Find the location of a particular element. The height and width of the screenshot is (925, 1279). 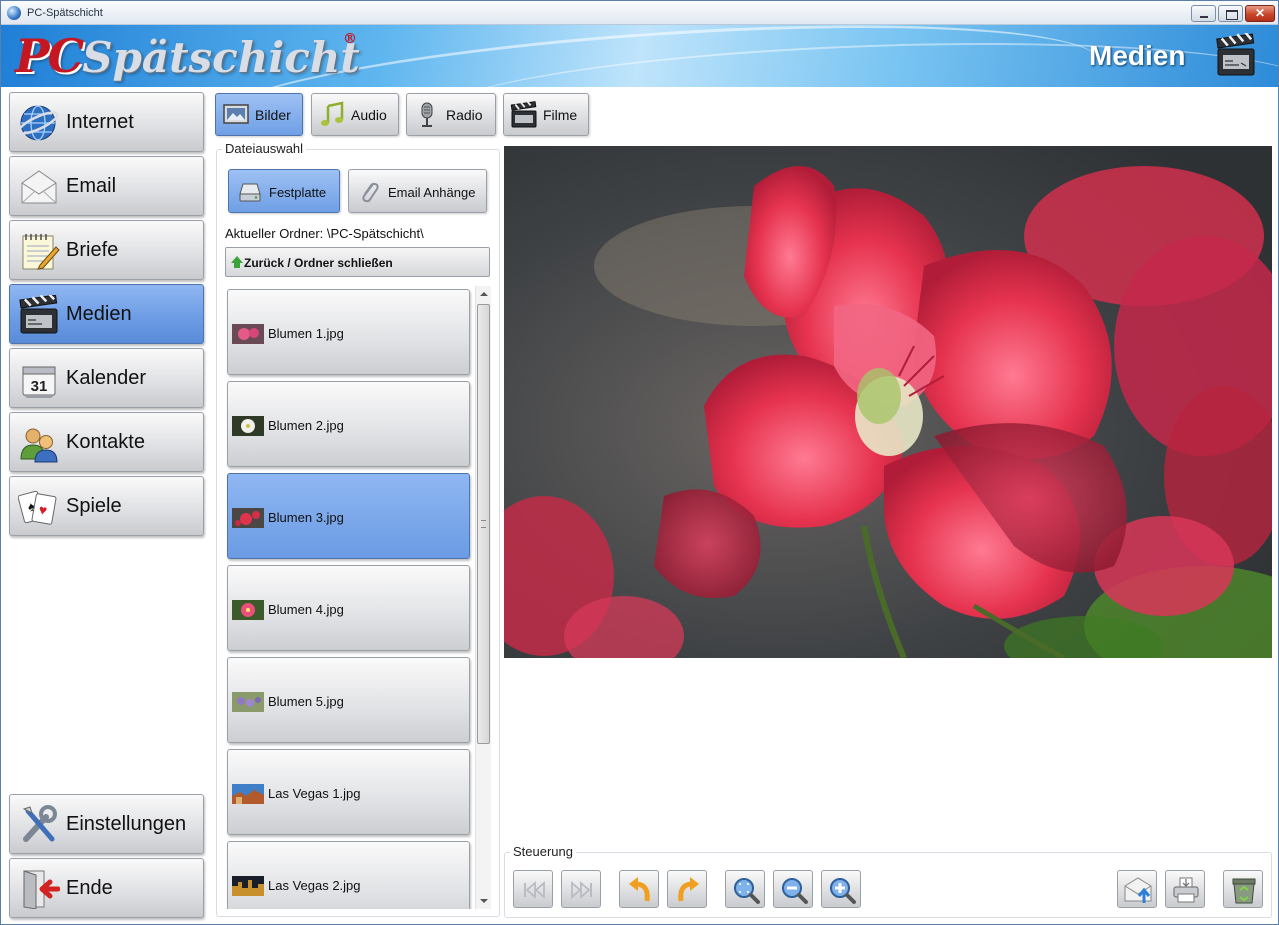

nav-label: Medien is located at coordinates (99, 314).